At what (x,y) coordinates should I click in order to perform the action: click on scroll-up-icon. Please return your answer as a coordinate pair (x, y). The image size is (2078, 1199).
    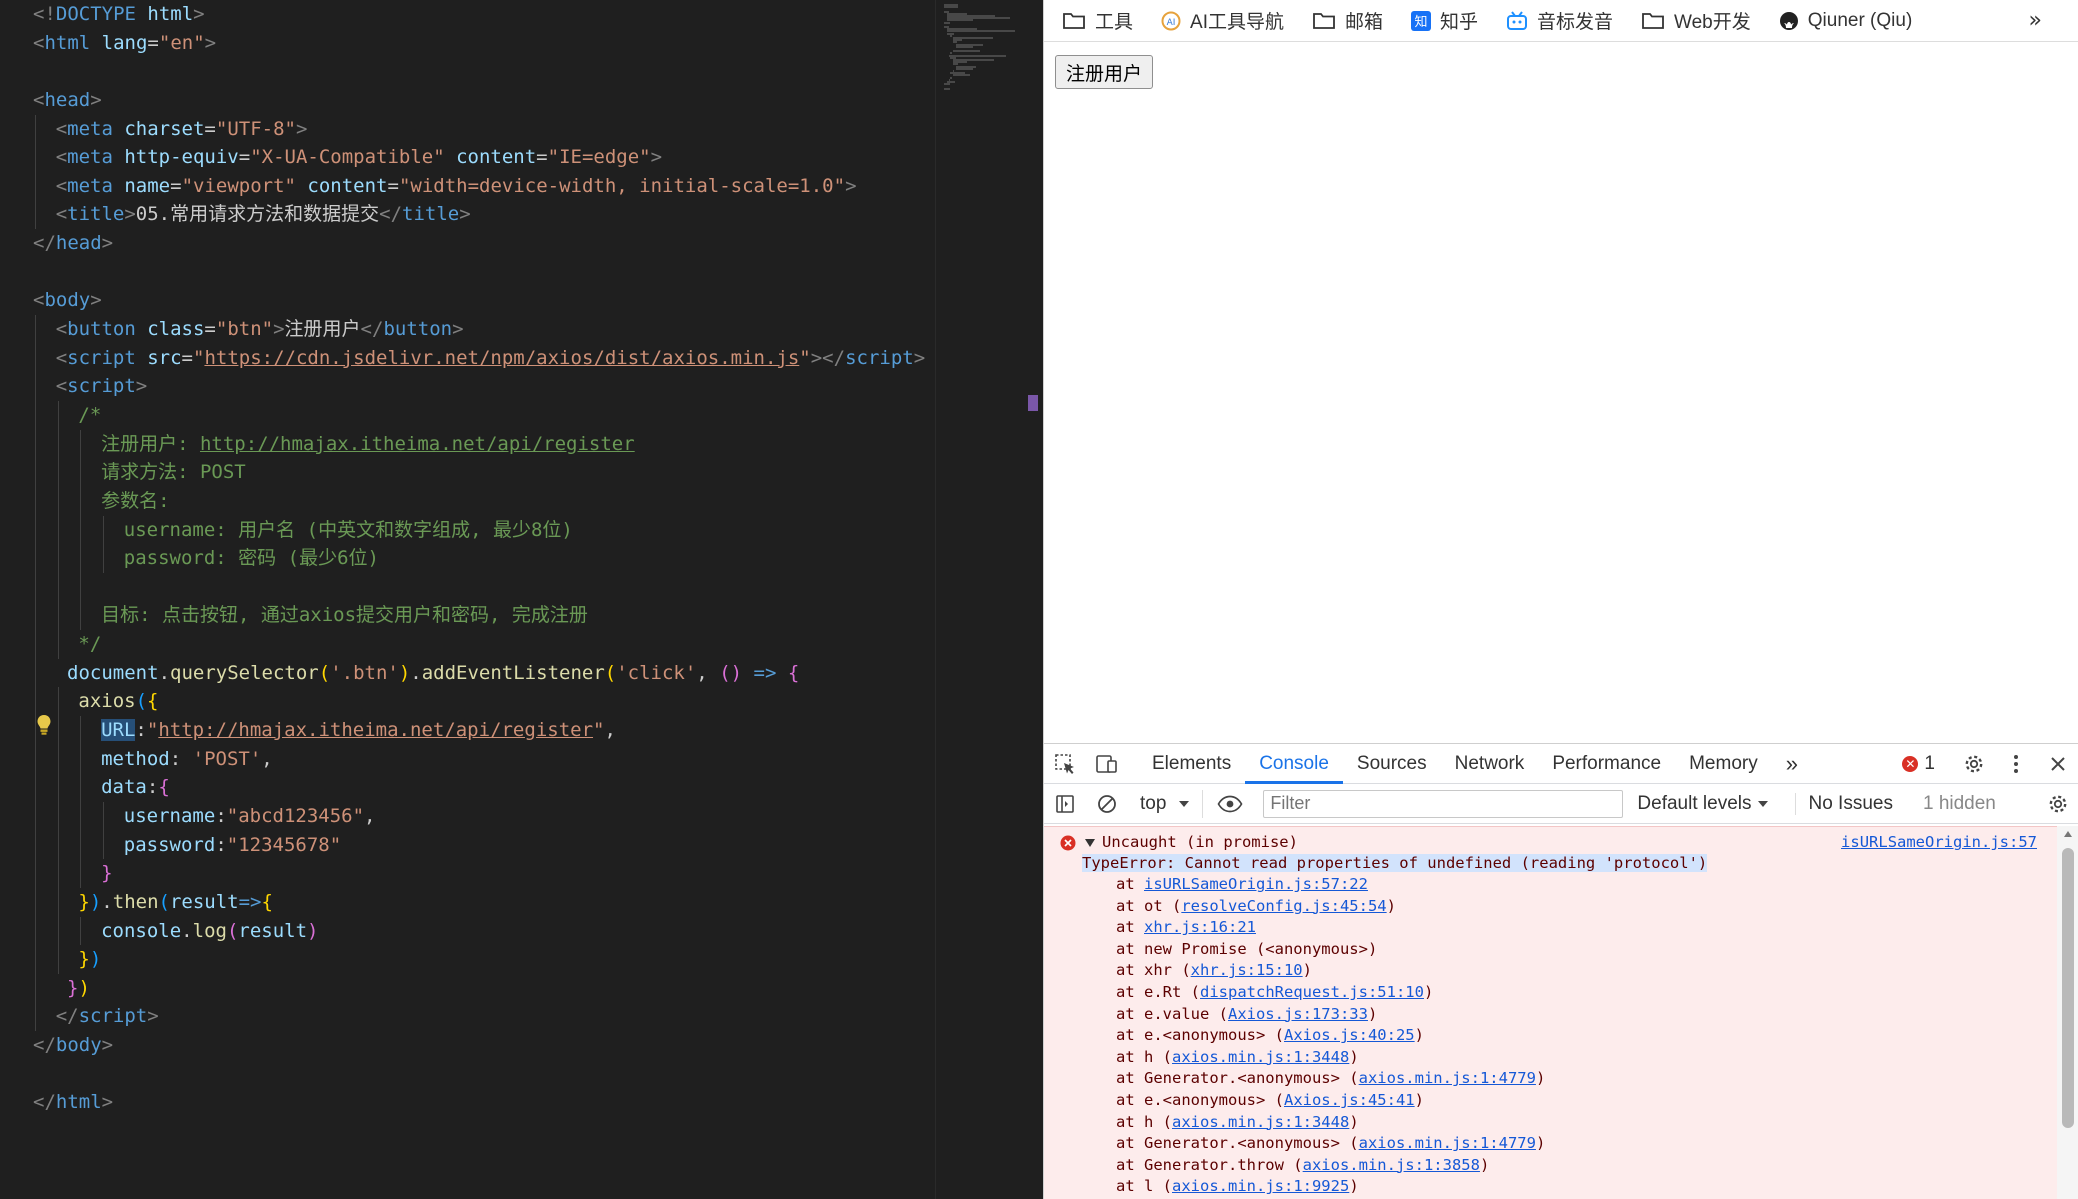
    Looking at the image, I should click on (2068, 834).